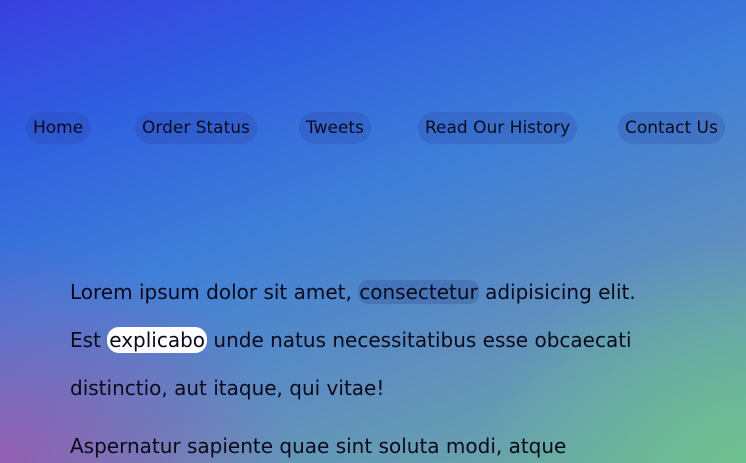 The image size is (746, 463). I want to click on nav-link-read-our-history: Read Our History, so click(498, 128).